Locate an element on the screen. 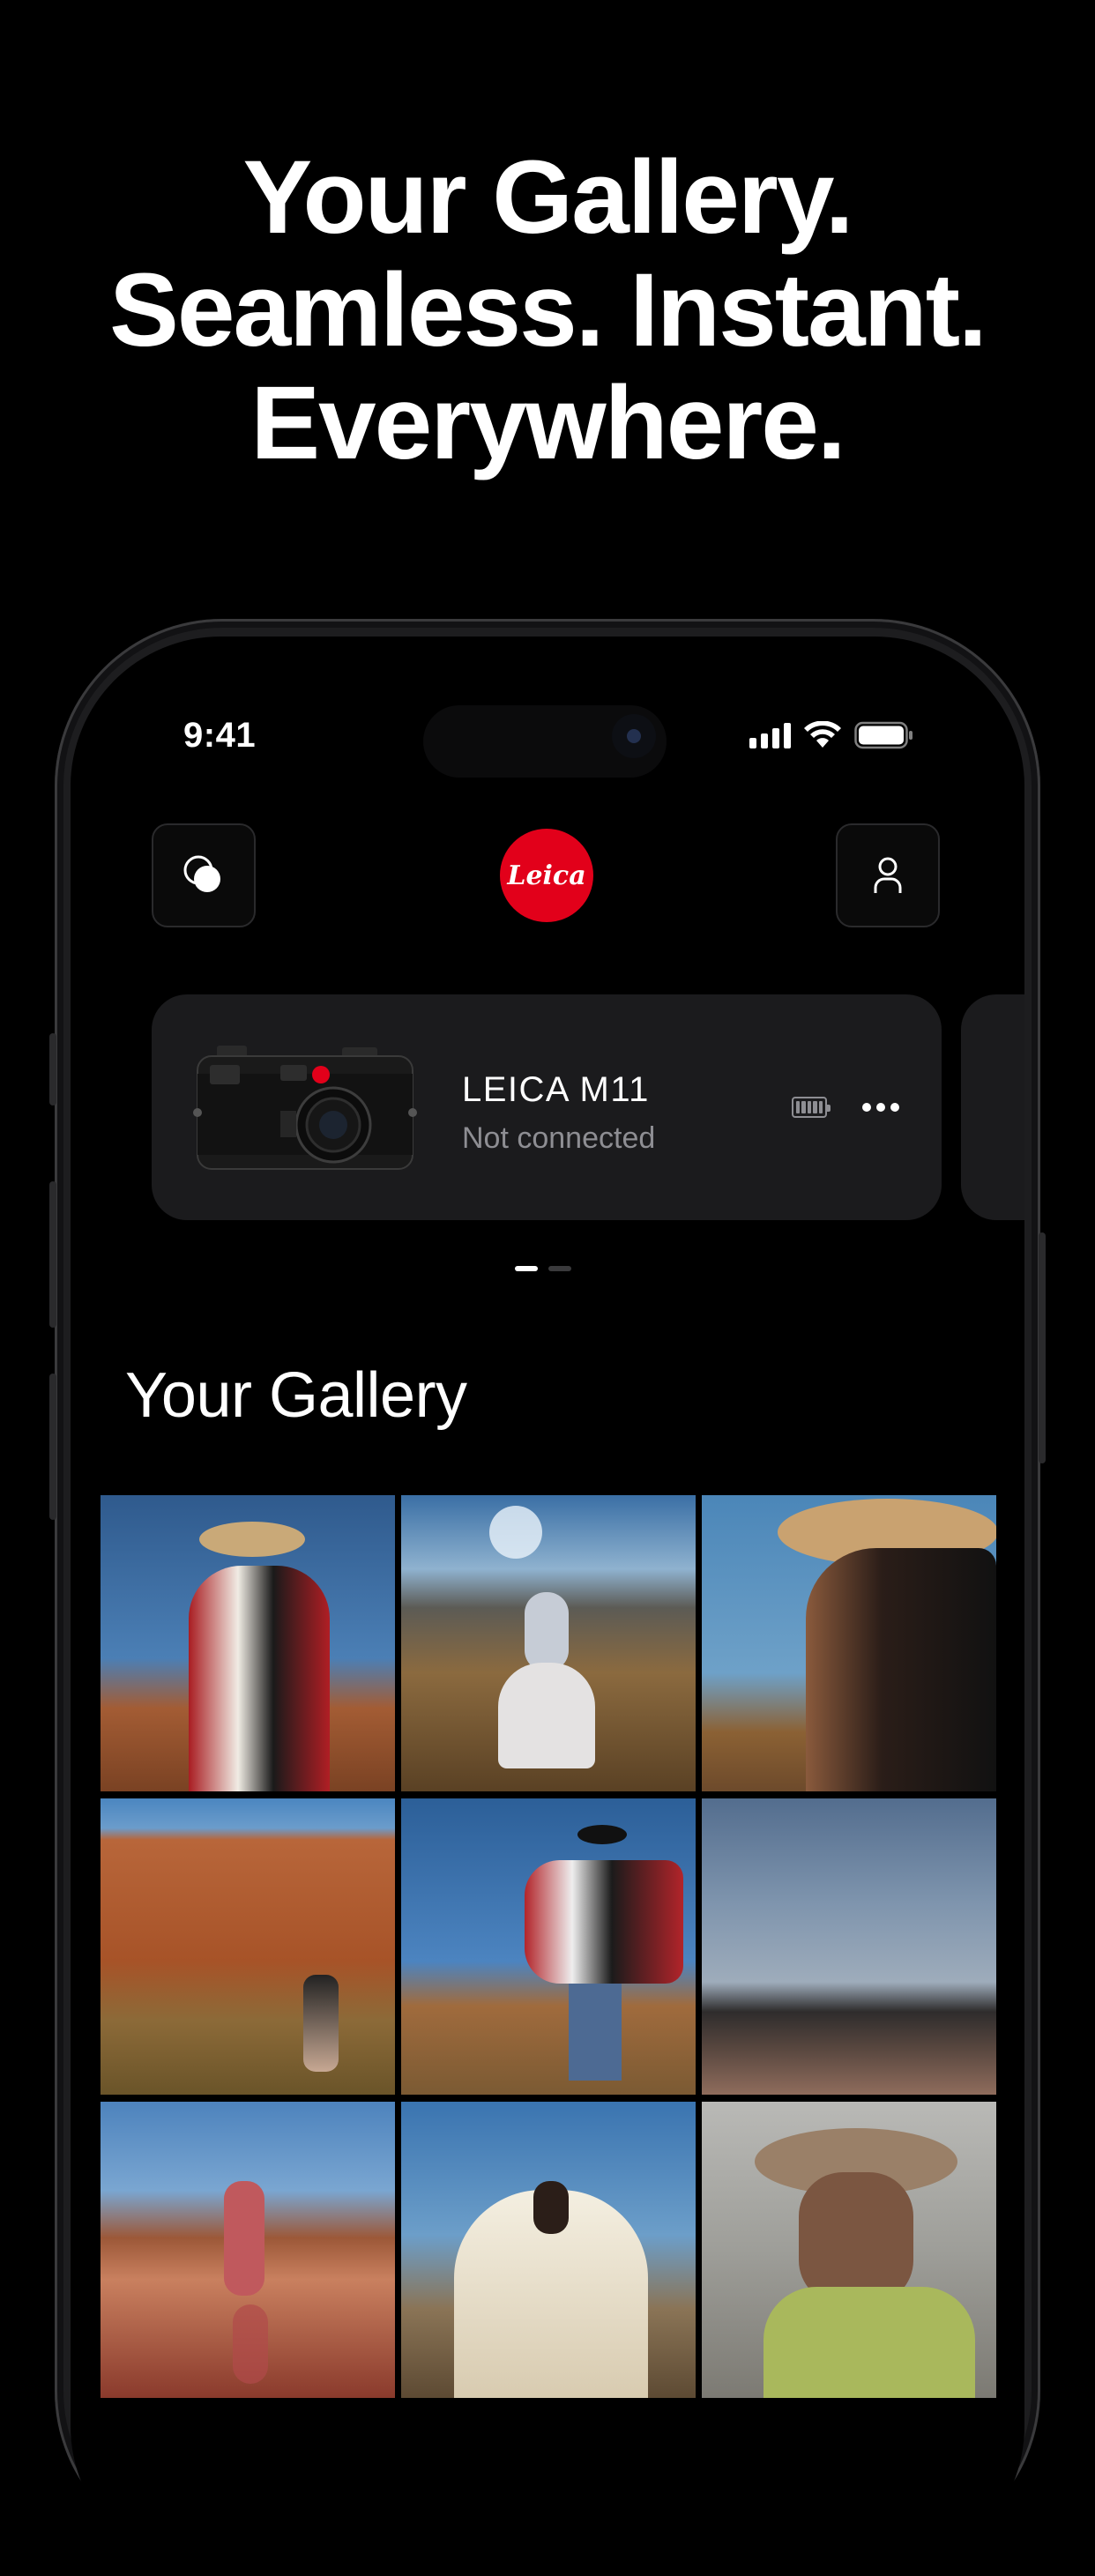  headline-line-1: Your Gallery. is located at coordinates (548, 197).